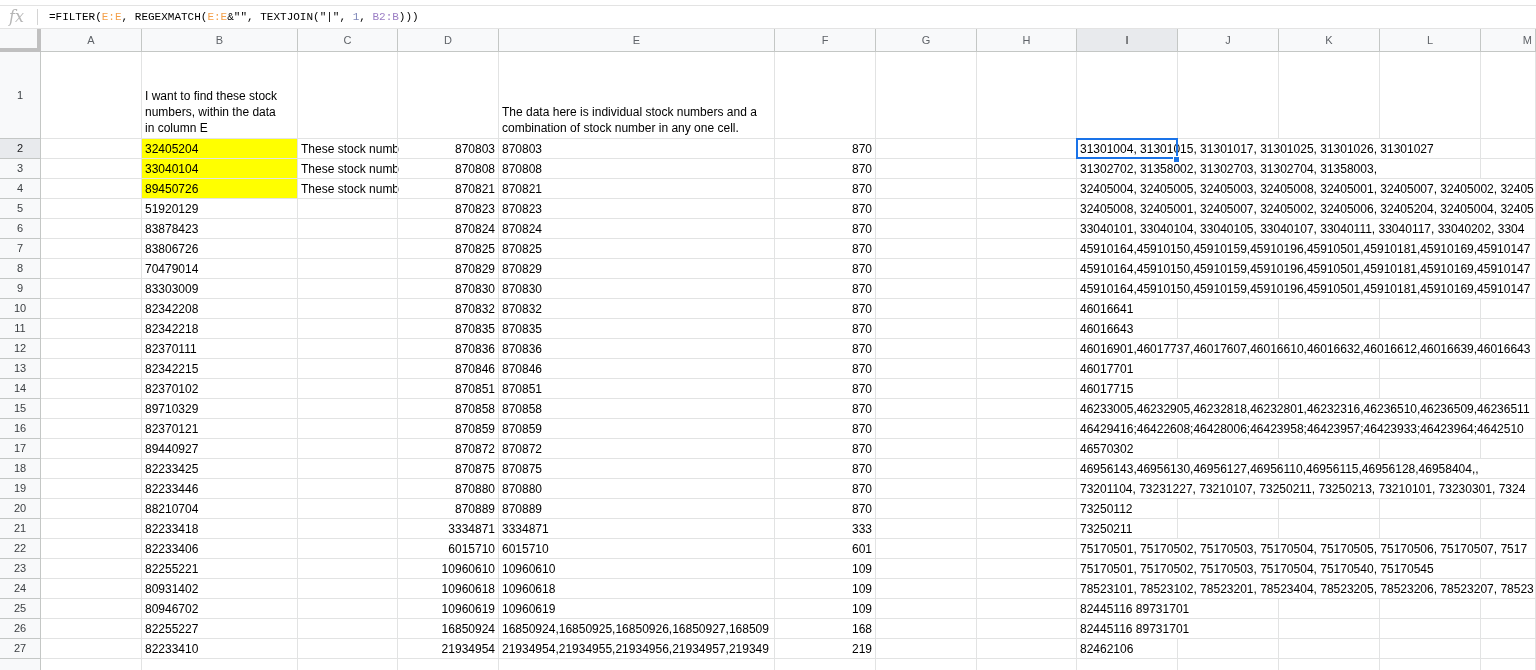 The image size is (1536, 670). Describe the element at coordinates (20, 428) in the screenshot. I see `row-header: 16` at that location.